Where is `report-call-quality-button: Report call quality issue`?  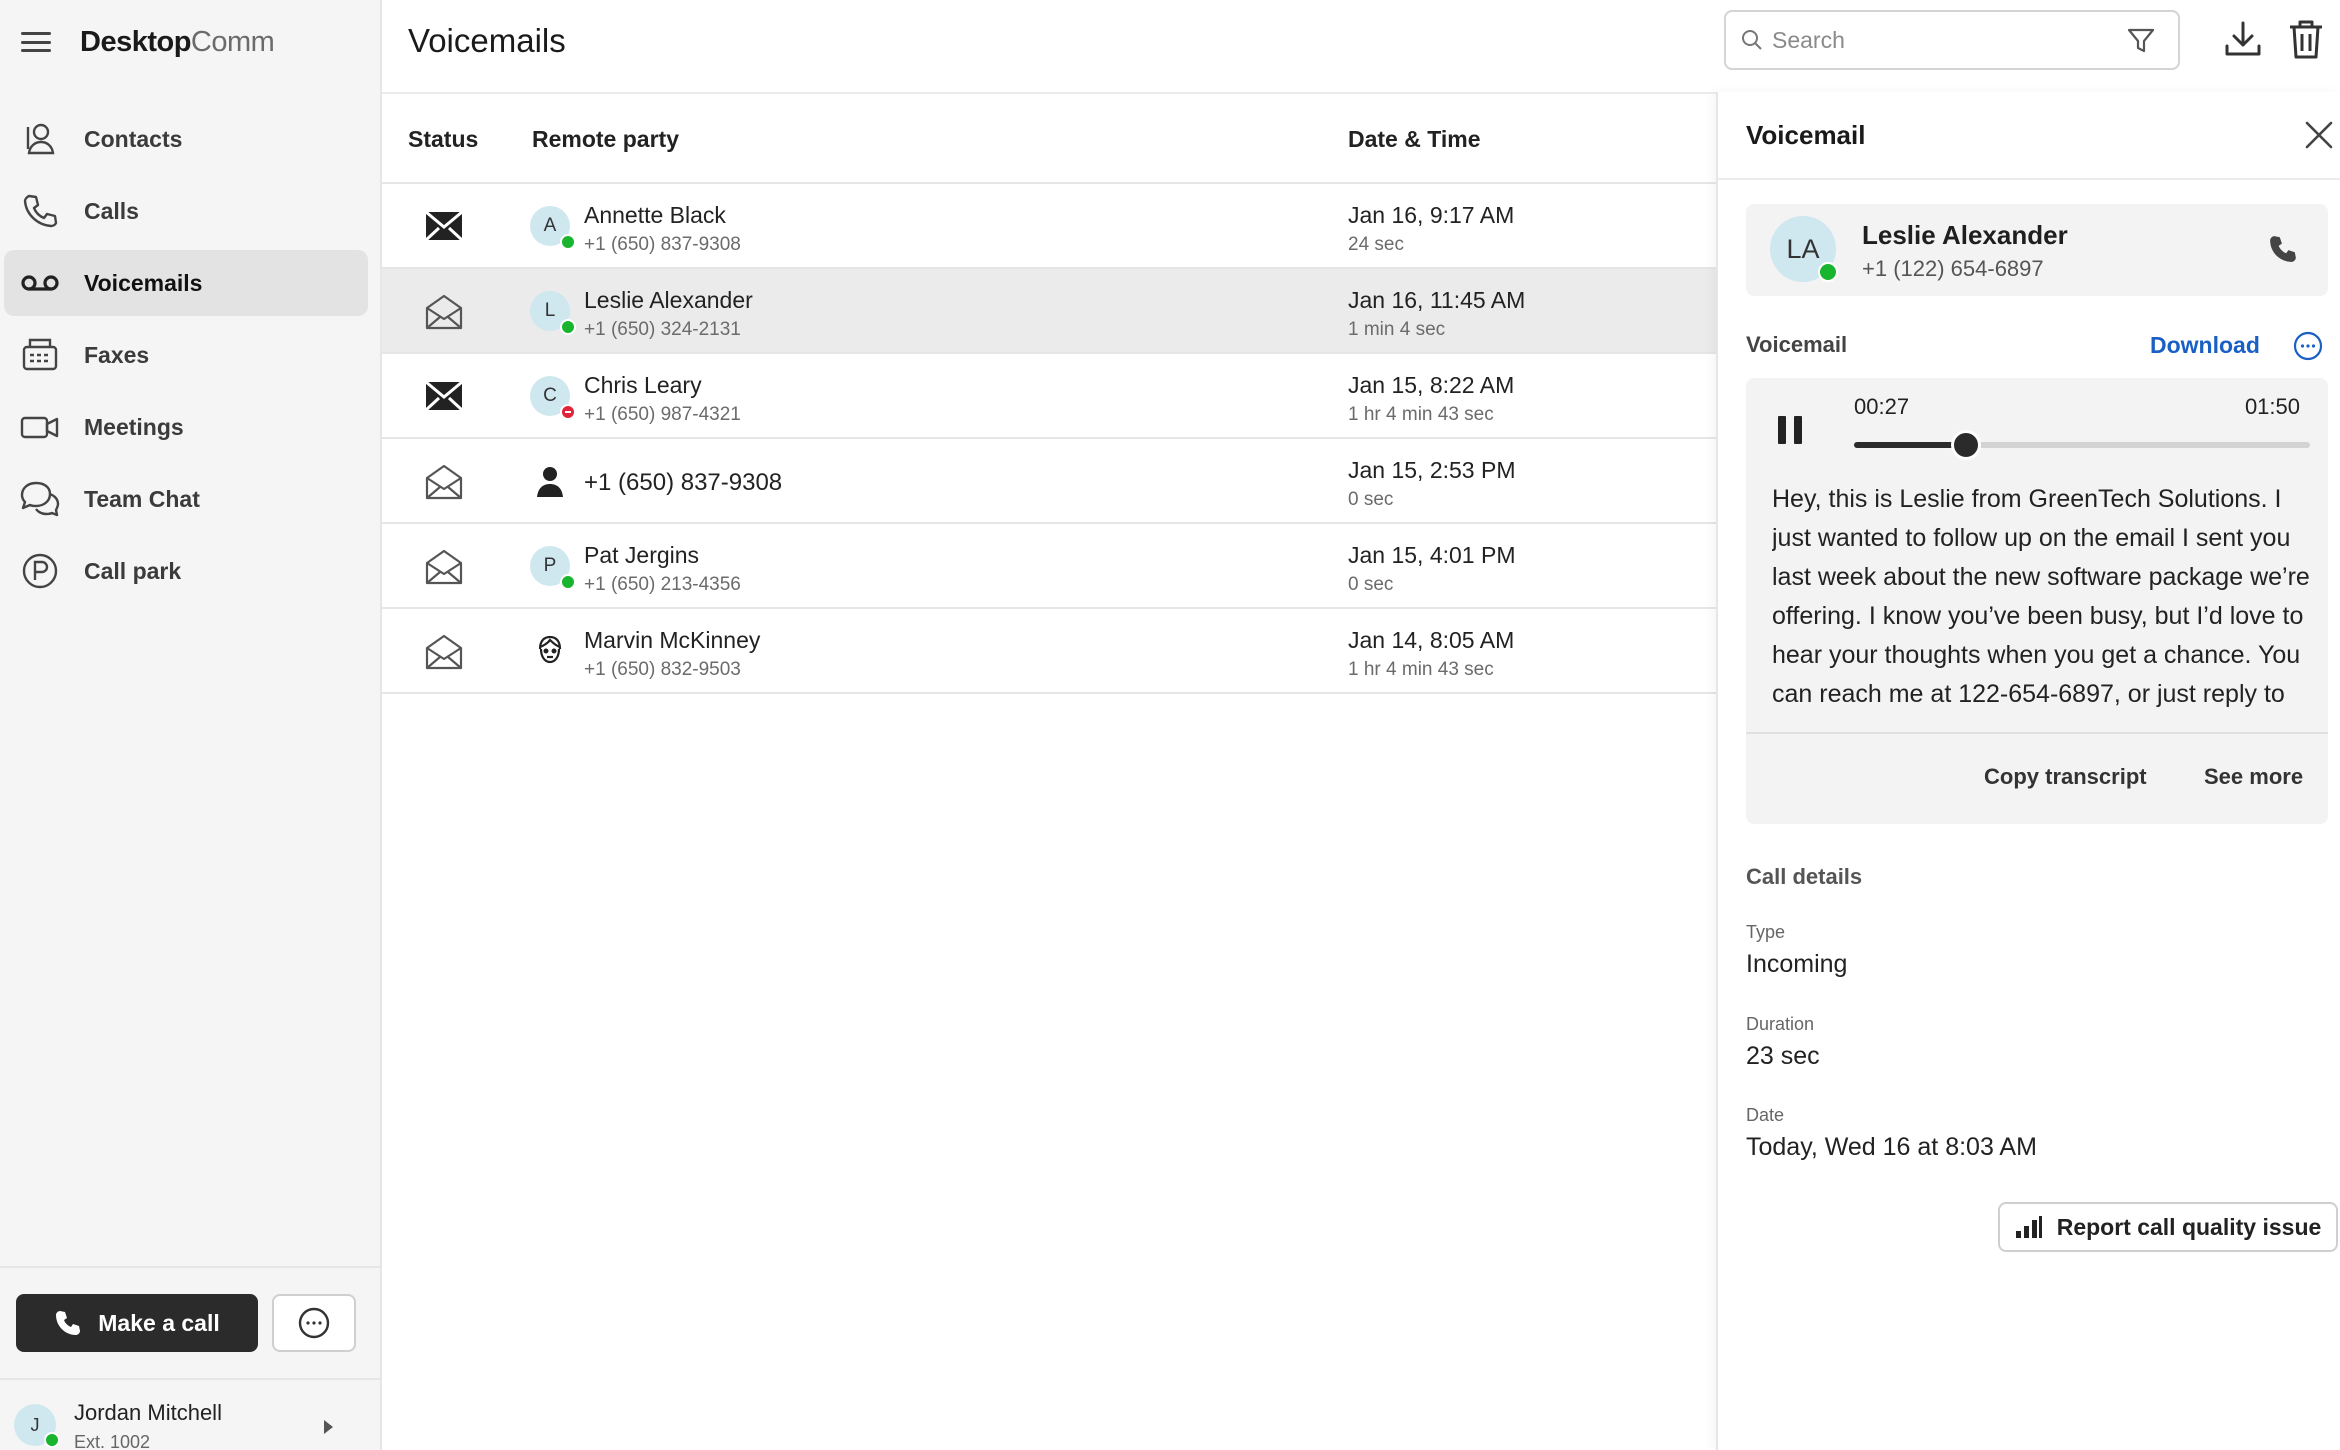
report-call-quality-button: Report call quality issue is located at coordinates (2168, 1227).